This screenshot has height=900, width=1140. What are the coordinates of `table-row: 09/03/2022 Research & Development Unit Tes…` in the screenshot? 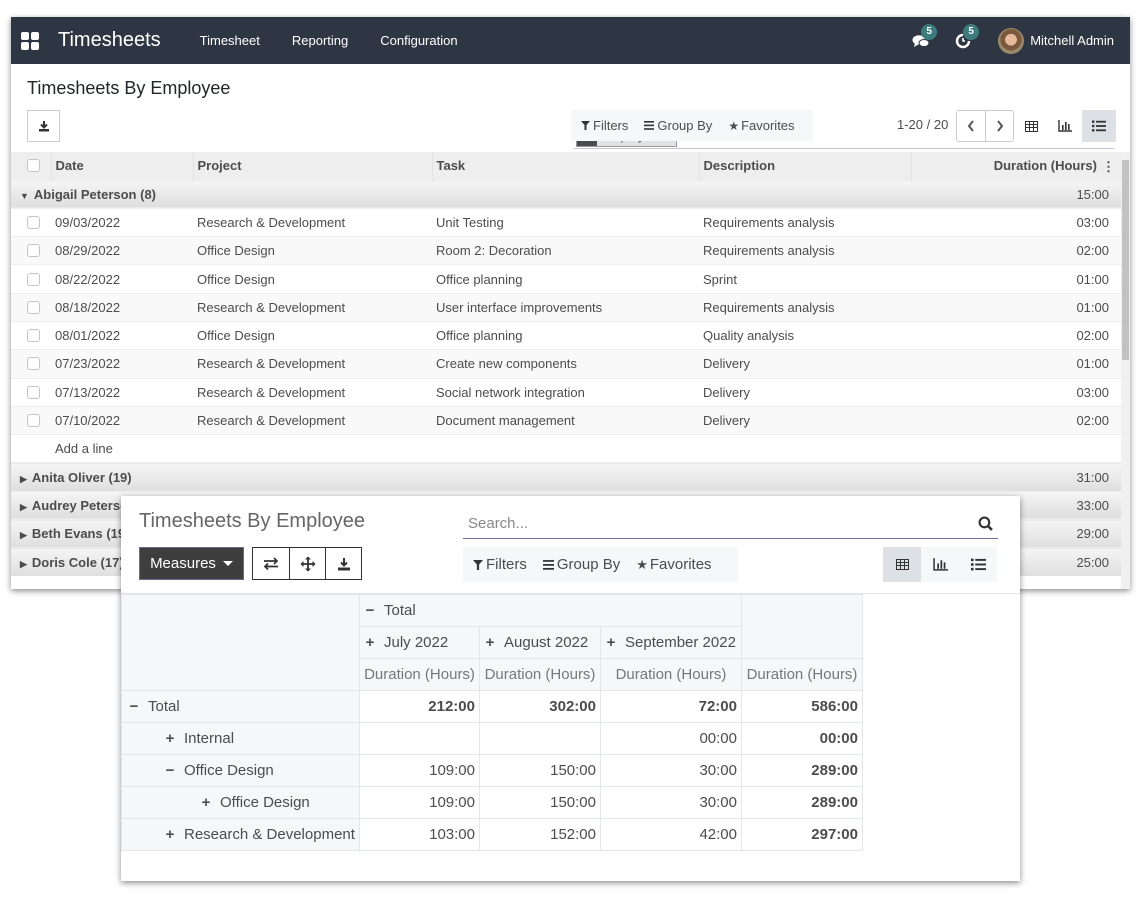 It's located at (566, 222).